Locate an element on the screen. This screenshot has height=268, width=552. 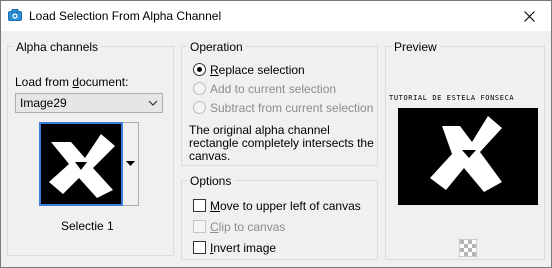
title-bar: Load Selection From Alpha Channel is located at coordinates (276, 16).